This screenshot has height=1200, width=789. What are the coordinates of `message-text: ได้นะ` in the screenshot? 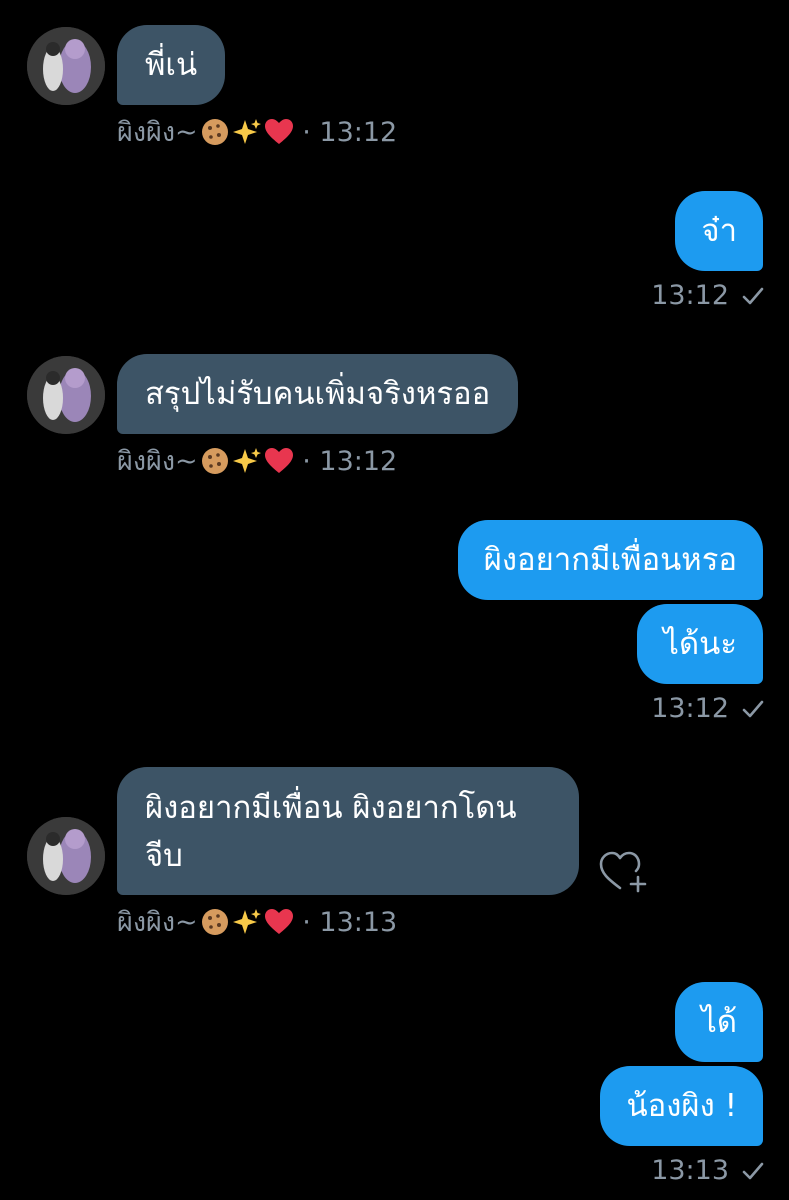 It's located at (700, 644).